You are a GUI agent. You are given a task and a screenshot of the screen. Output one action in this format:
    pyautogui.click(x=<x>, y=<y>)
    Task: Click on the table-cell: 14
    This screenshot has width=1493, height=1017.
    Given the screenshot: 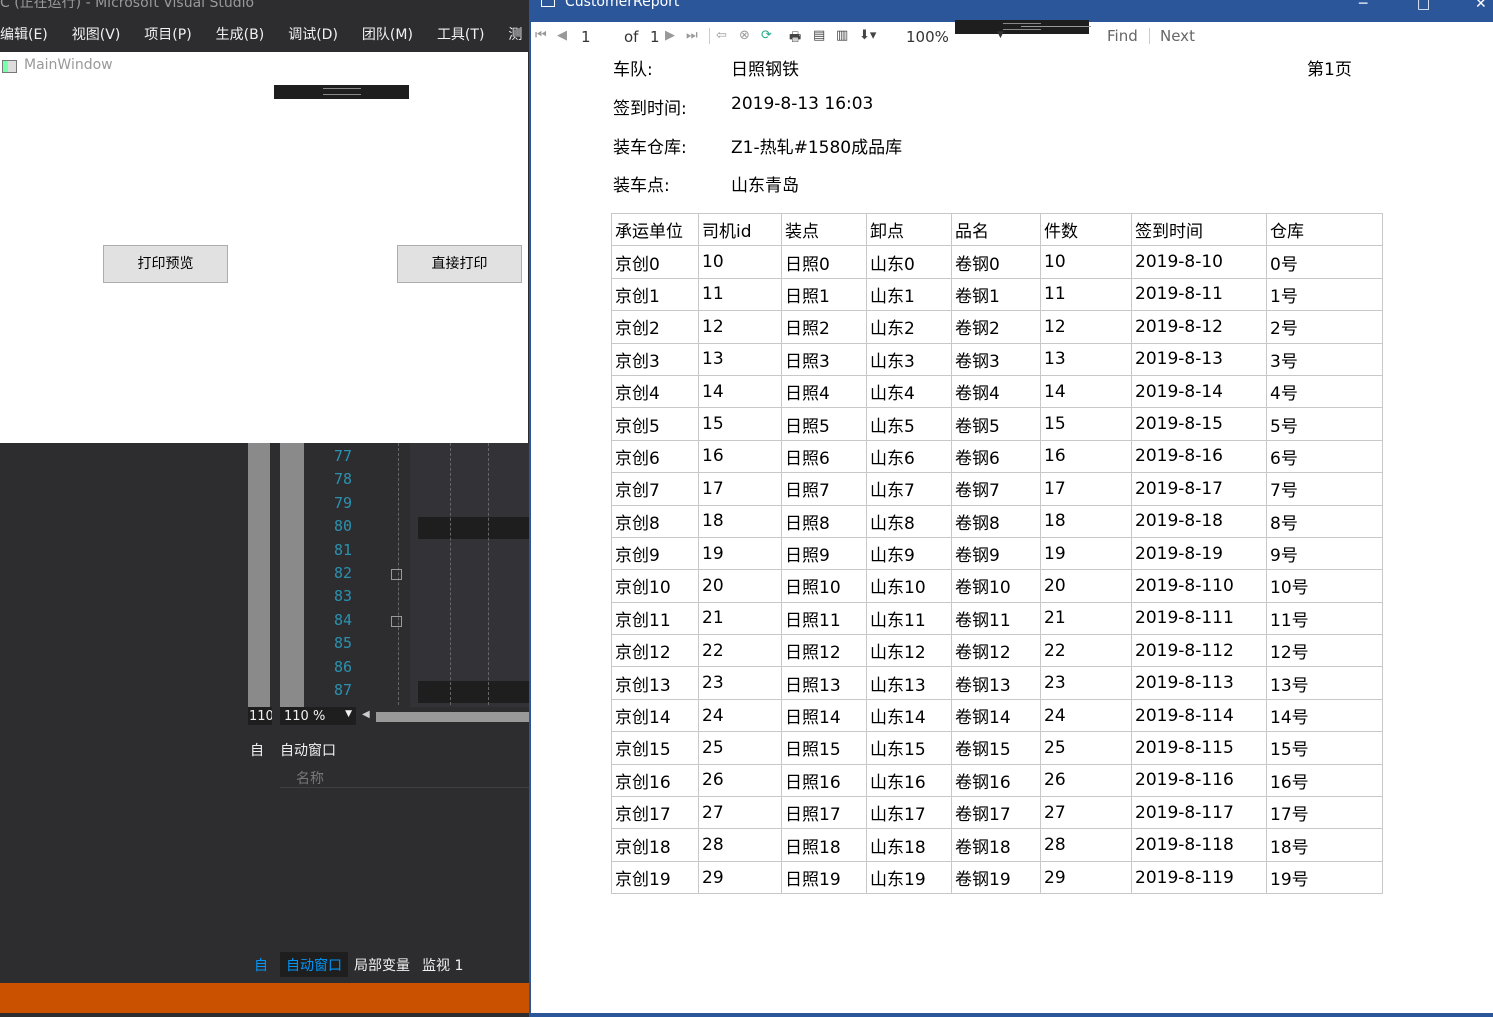 What is the action you would take?
    pyautogui.click(x=740, y=391)
    